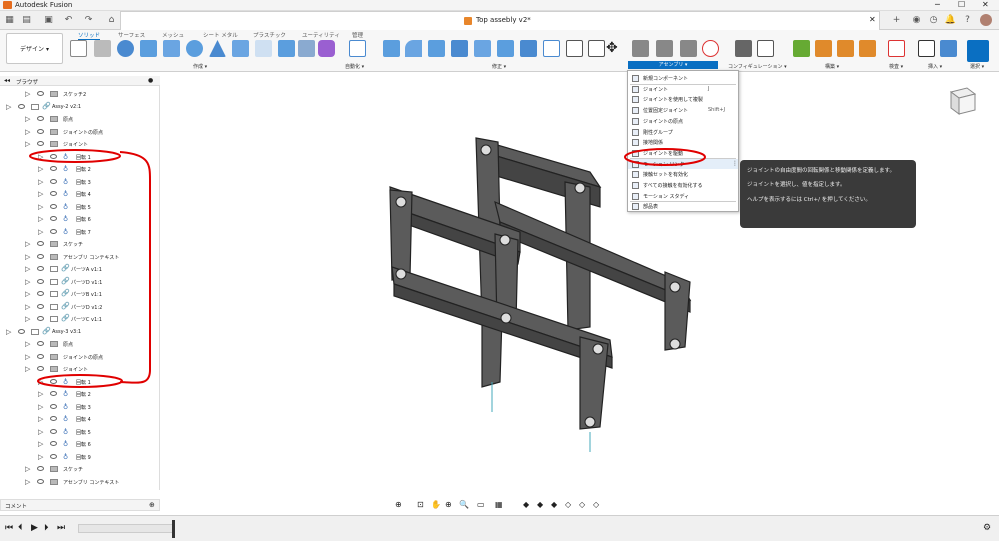  I want to click on new-tab-icon: +, so click(896, 20).